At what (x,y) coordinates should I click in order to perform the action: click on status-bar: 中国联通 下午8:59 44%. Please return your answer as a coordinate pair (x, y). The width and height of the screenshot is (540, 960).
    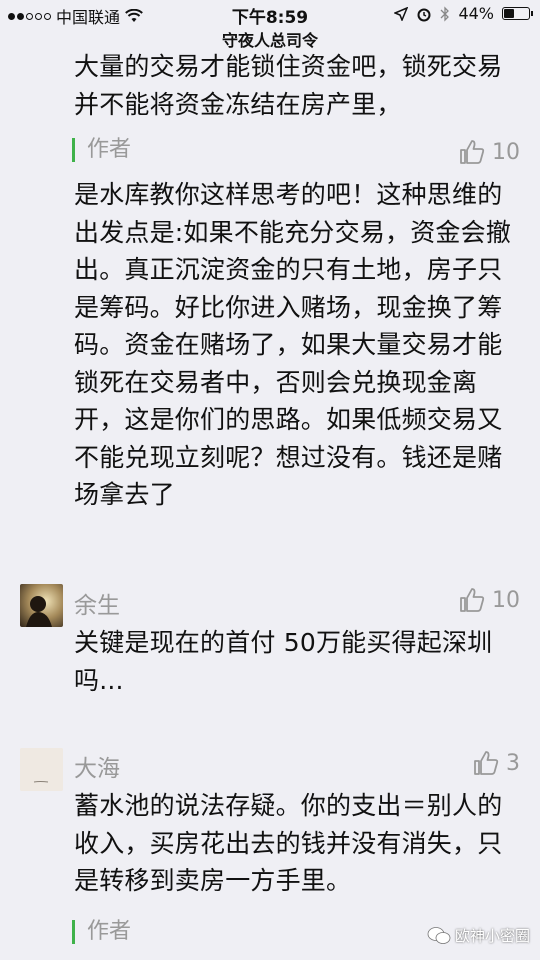
    Looking at the image, I should click on (270, 14).